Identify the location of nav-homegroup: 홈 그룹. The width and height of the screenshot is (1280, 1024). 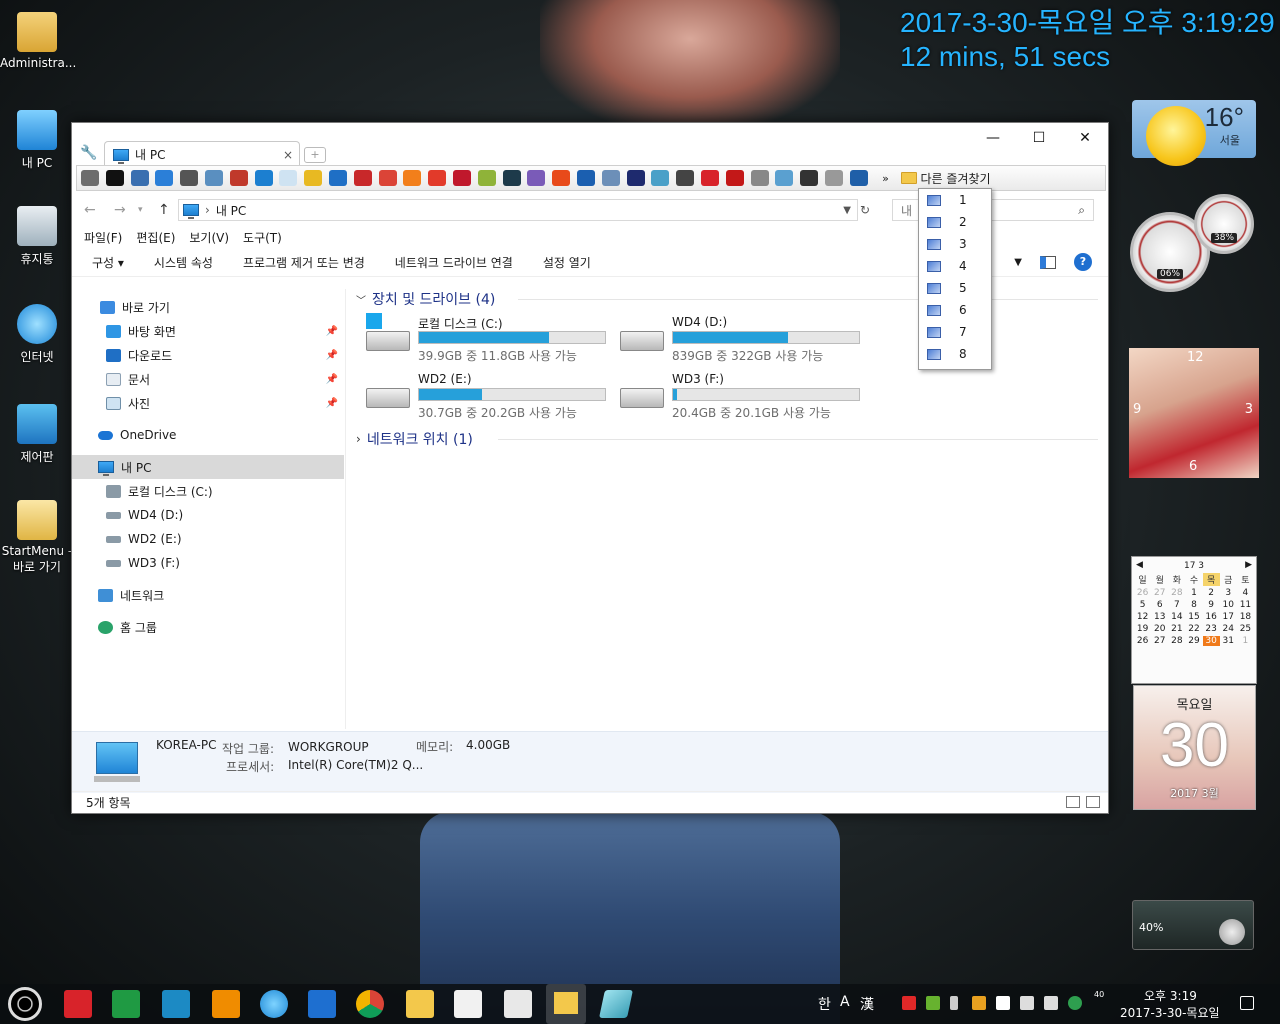
(208, 627).